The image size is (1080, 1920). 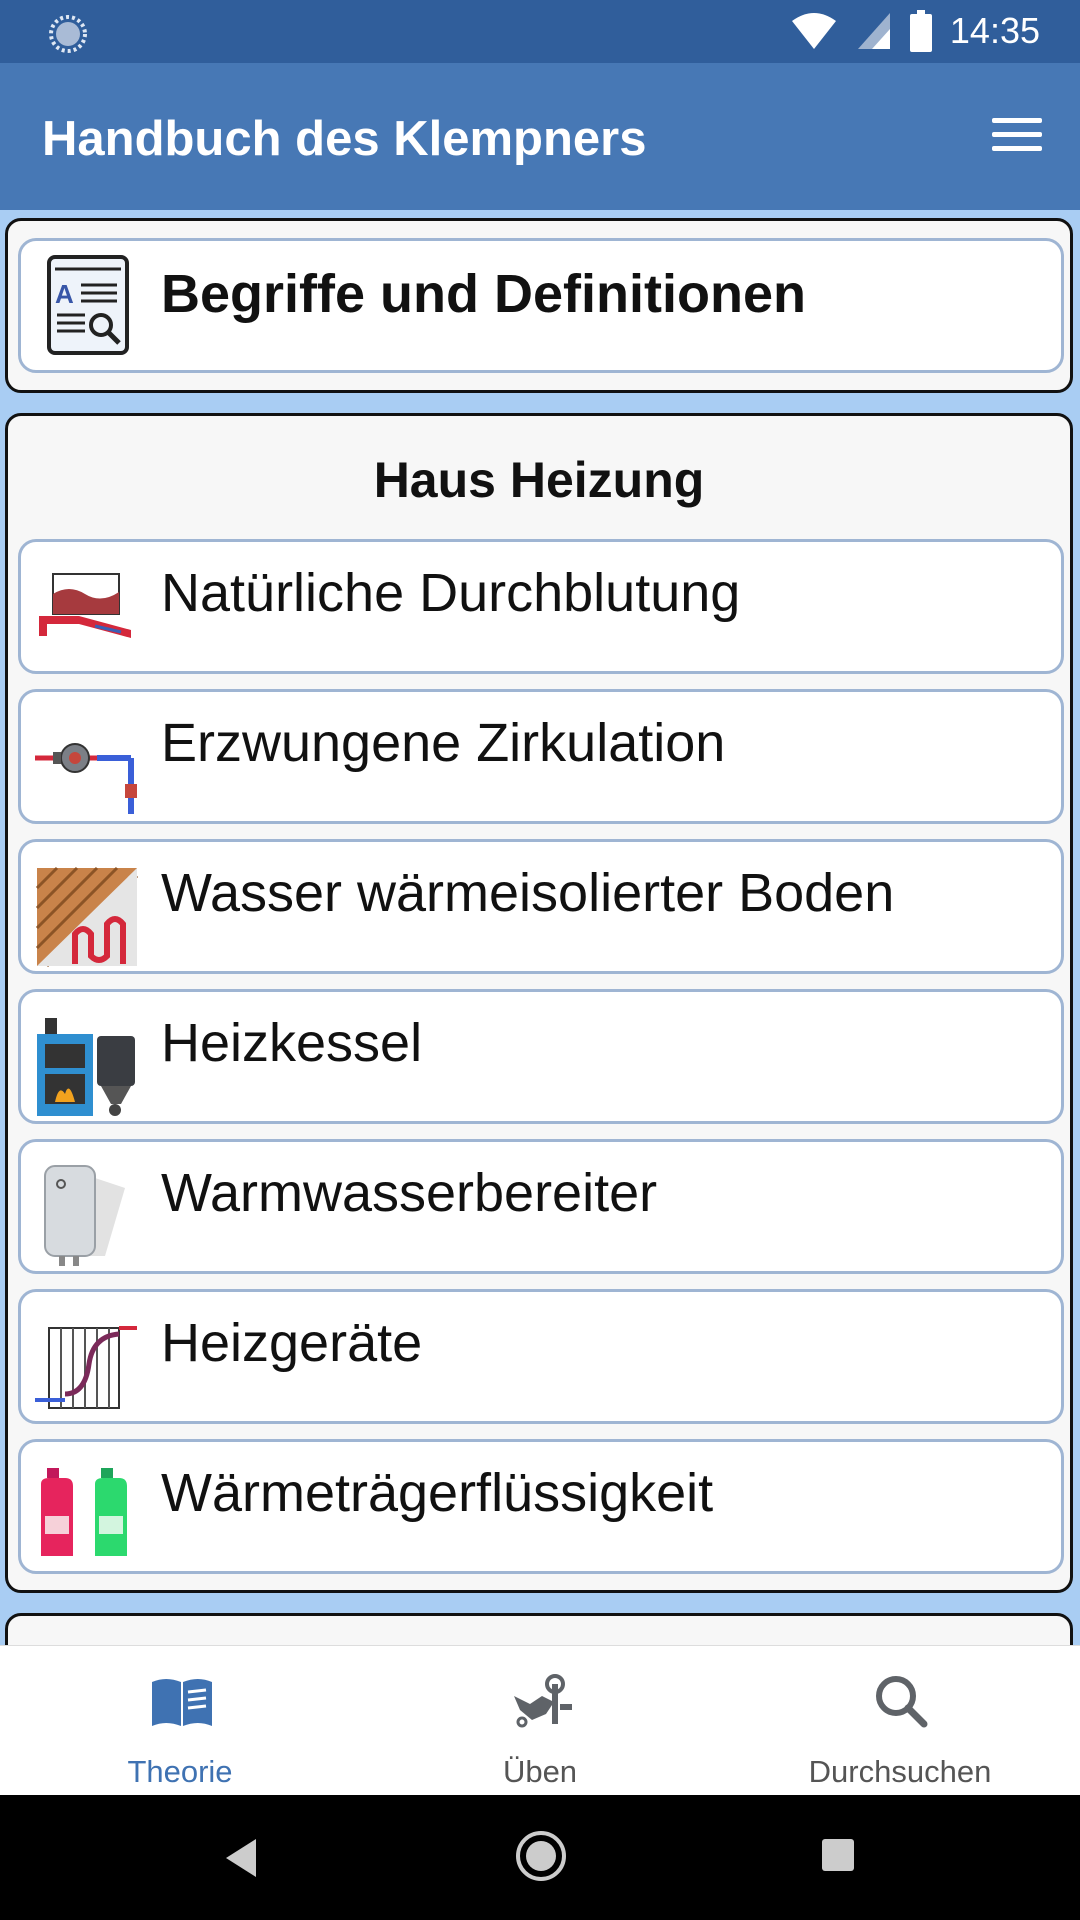 I want to click on nav-label: Üben, so click(x=540, y=1771).